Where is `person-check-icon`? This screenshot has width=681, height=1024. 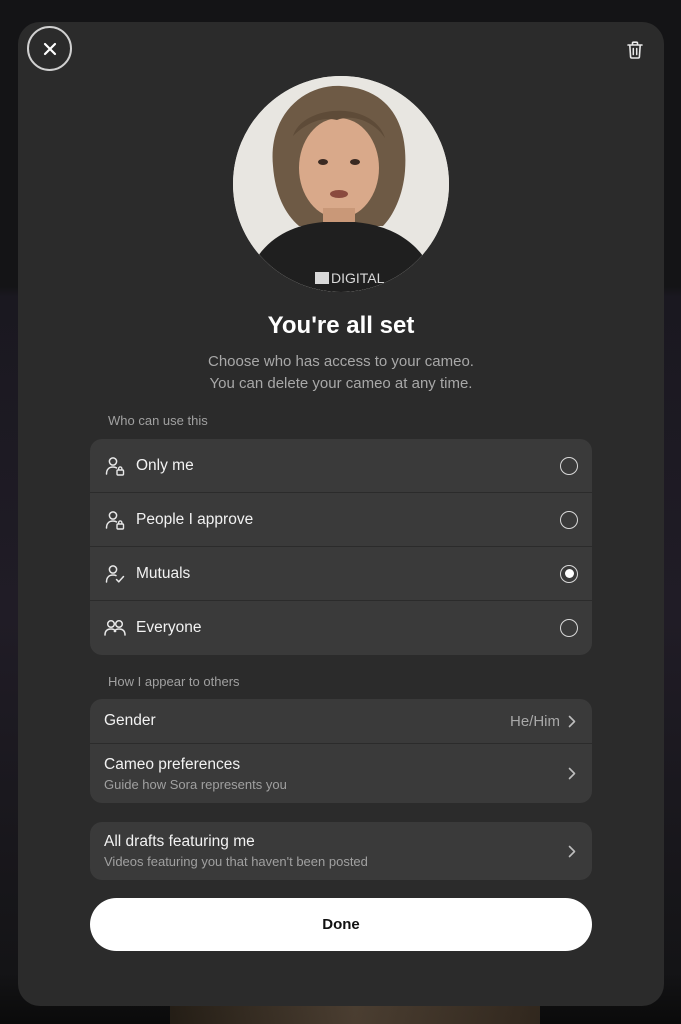
person-check-icon is located at coordinates (115, 574).